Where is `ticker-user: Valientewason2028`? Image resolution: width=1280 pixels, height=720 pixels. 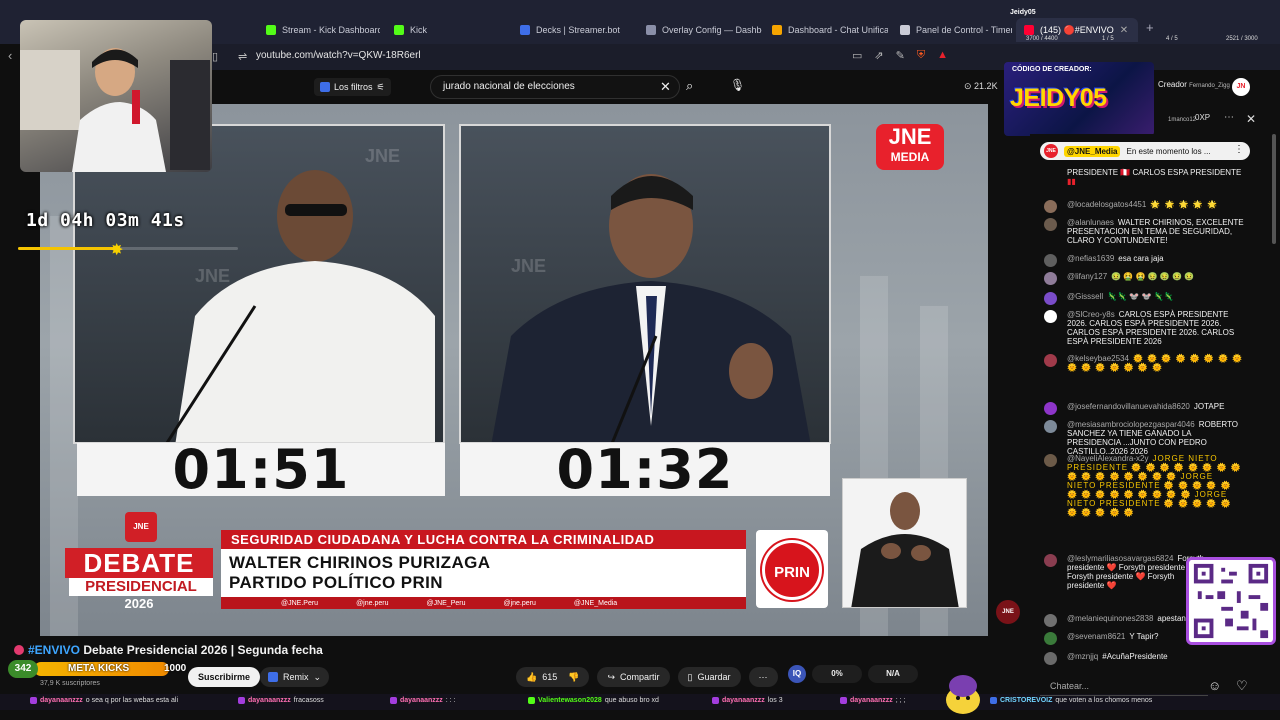
ticker-user: Valientewason2028 is located at coordinates (570, 700).